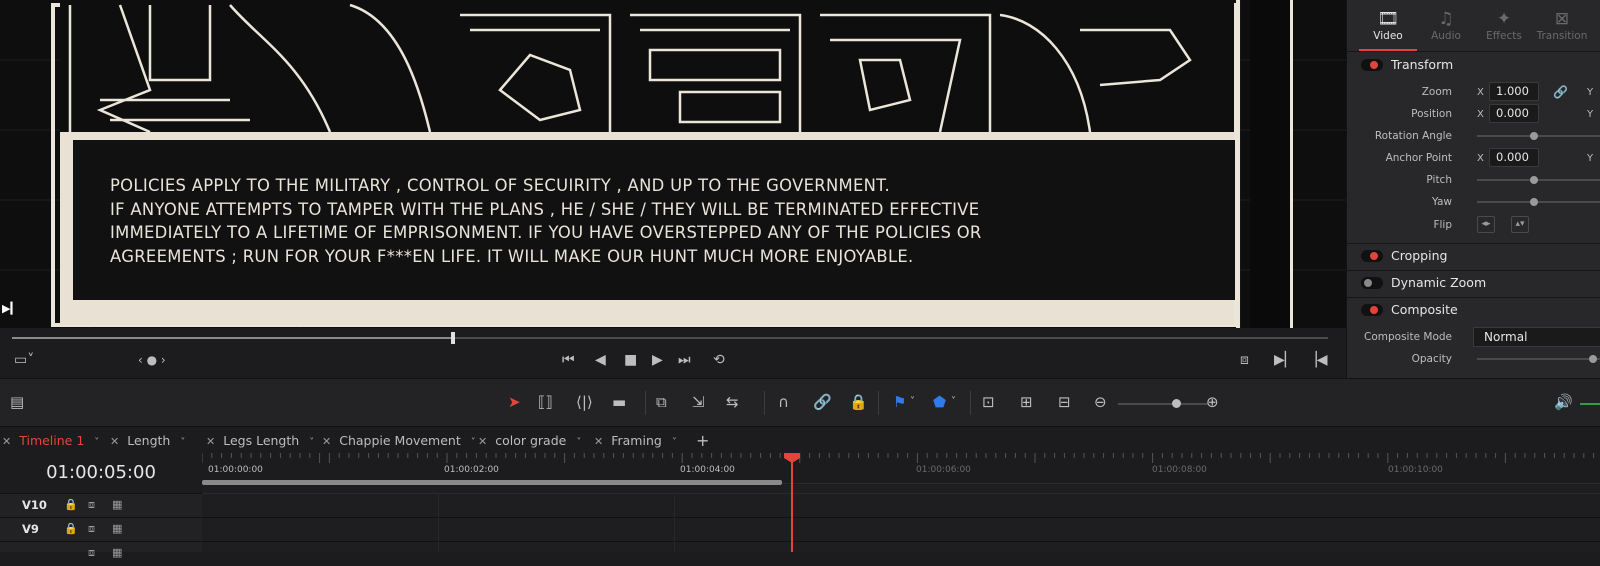 The height and width of the screenshot is (566, 1600). What do you see at coordinates (1504, 25) in the screenshot?
I see `tab-effects: ✦ Effects` at bounding box center [1504, 25].